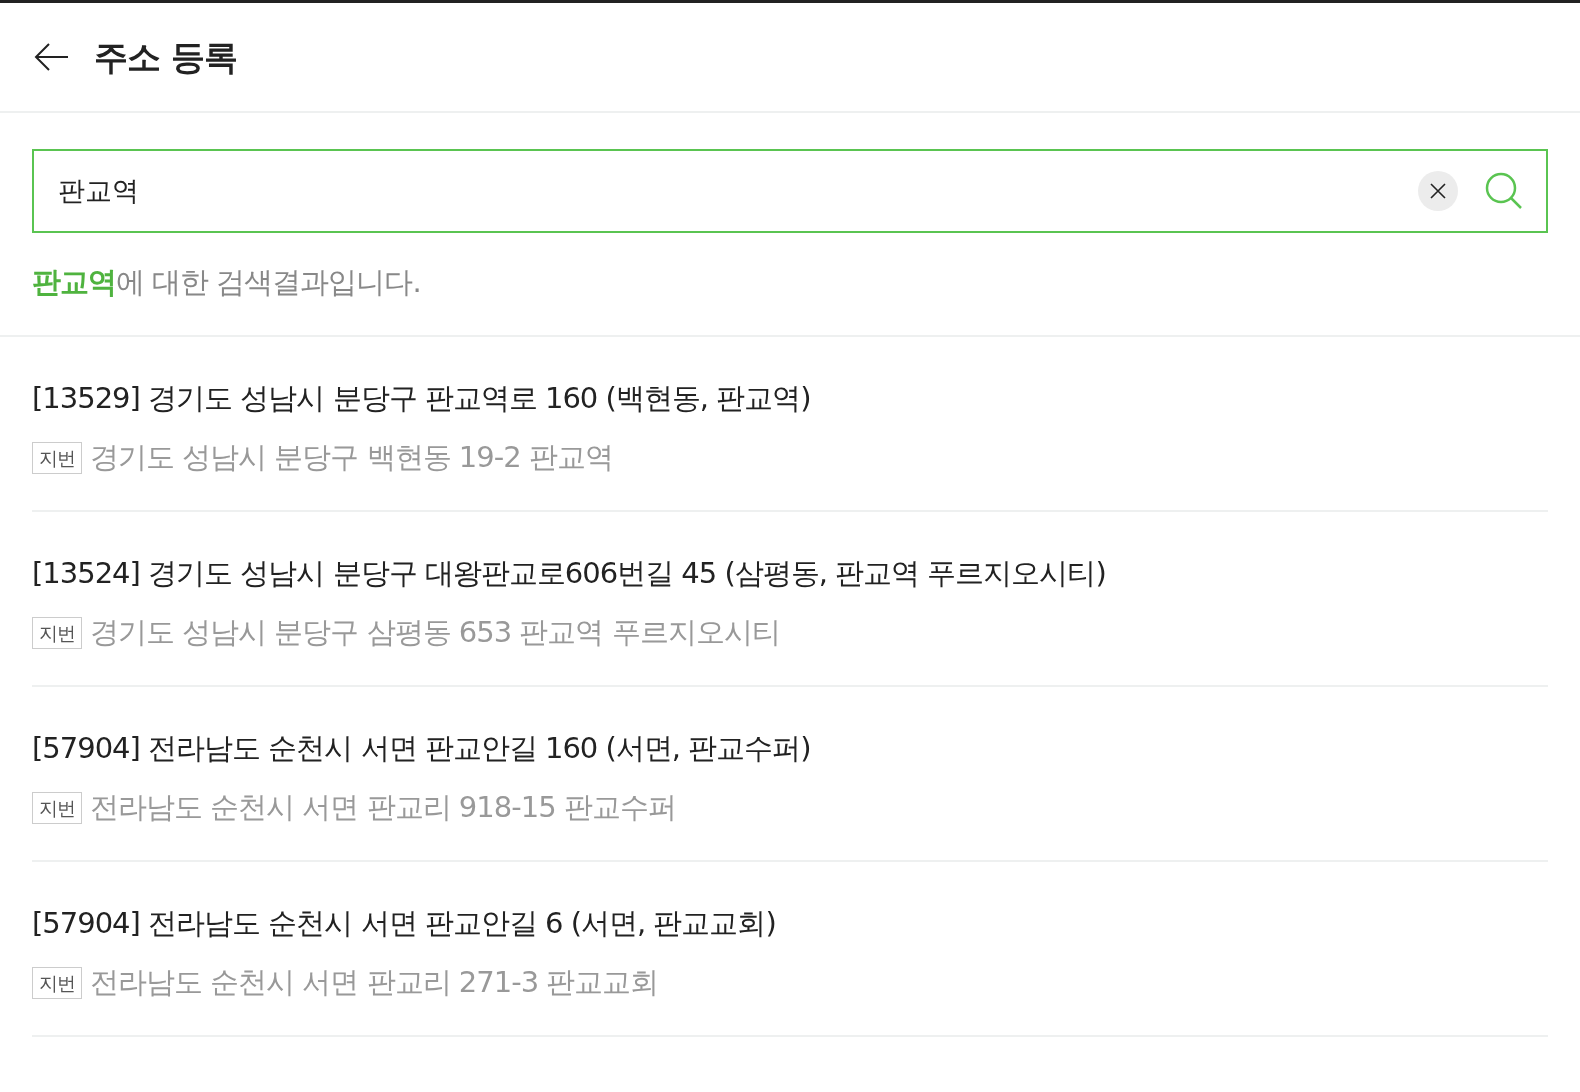 This screenshot has height=1092, width=1580. Describe the element at coordinates (790, 573) in the screenshot. I see `road-address: [13524] 경기도 성남시 분당구 대왕판교로606번길 45 (삼평동, 판교역 푸르지오시티)` at that location.